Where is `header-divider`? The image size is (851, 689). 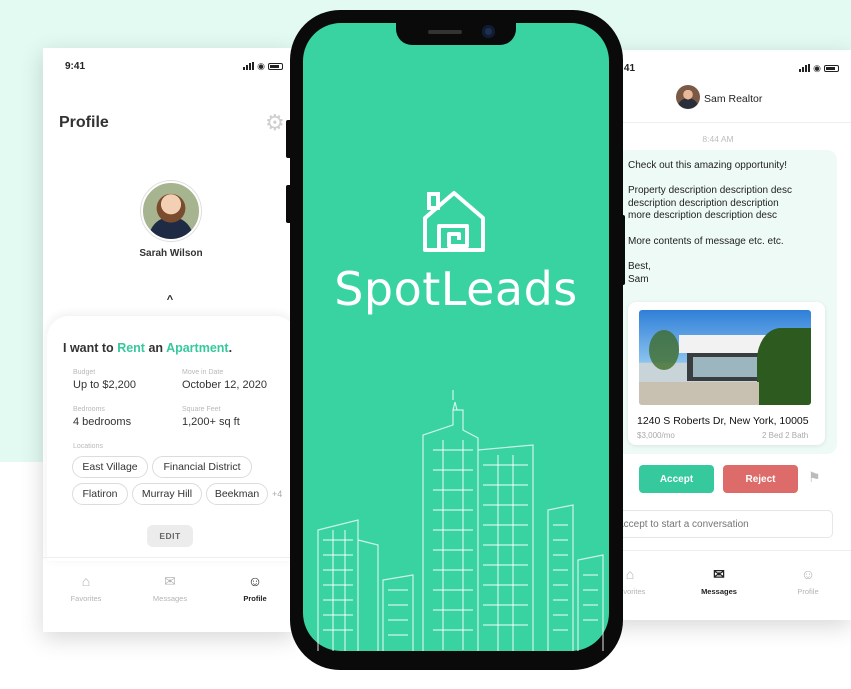
header-divider is located at coordinates (727, 122).